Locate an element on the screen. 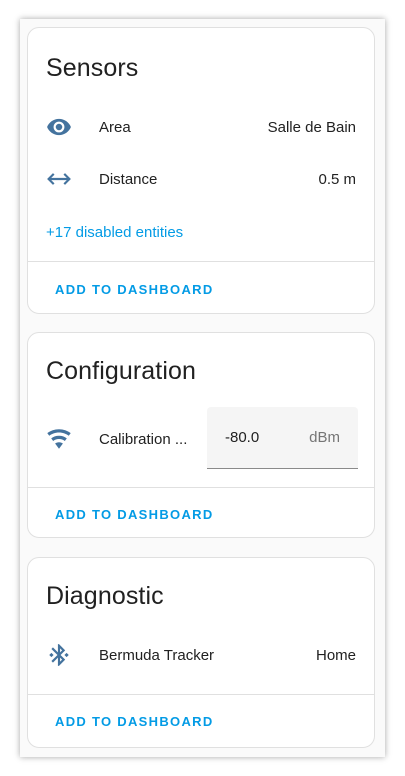 This screenshot has height=776, width=405. bluetooth-icon is located at coordinates (59, 655).